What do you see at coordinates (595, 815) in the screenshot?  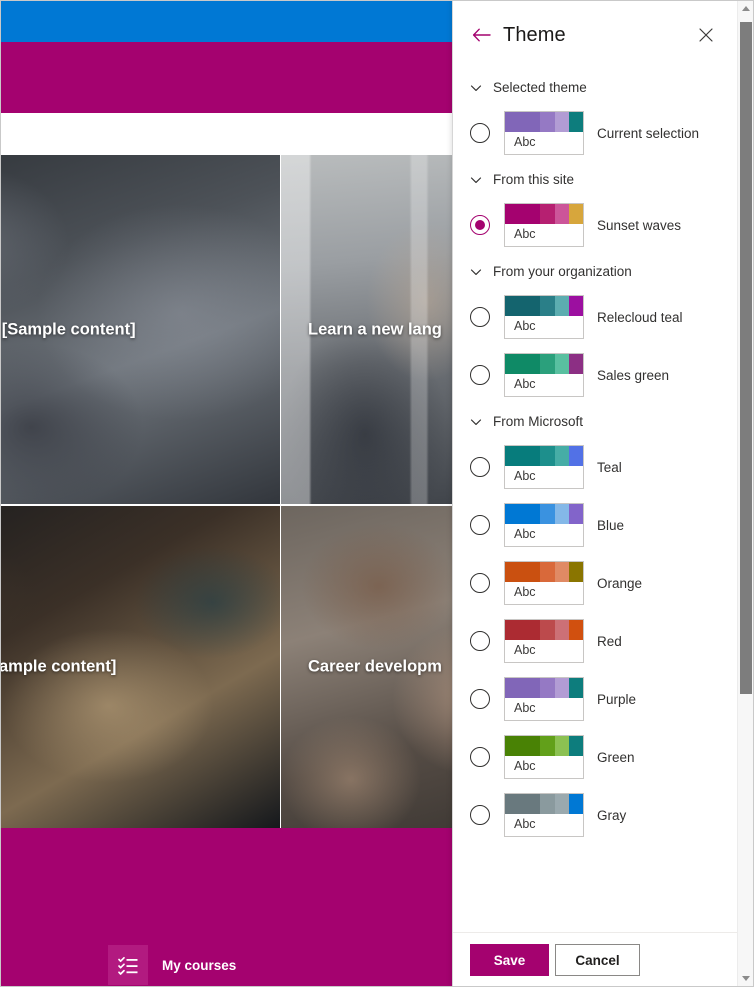 I see `theme-option-row: Abc Gray` at bounding box center [595, 815].